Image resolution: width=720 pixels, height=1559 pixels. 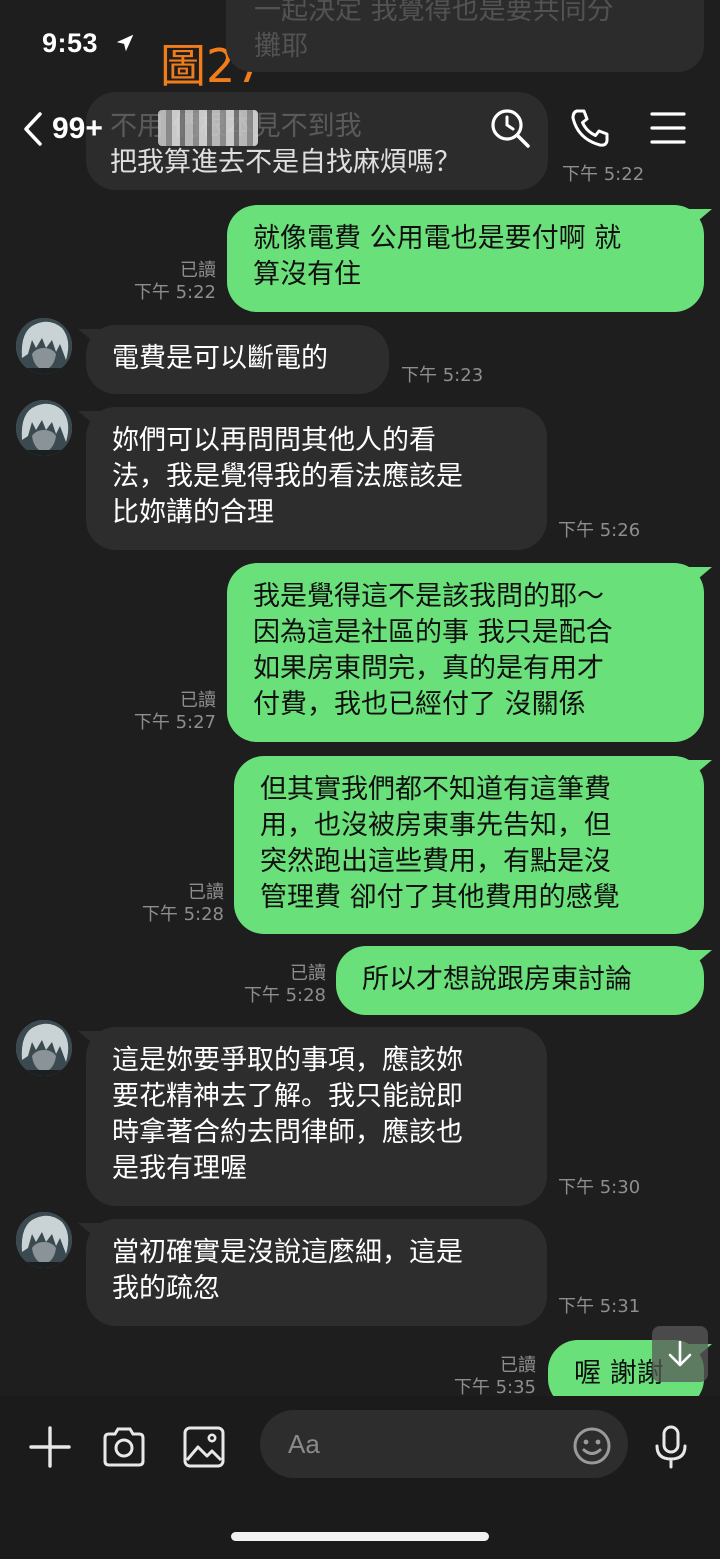 I want to click on back-chevron-icon, so click(x=33, y=129).